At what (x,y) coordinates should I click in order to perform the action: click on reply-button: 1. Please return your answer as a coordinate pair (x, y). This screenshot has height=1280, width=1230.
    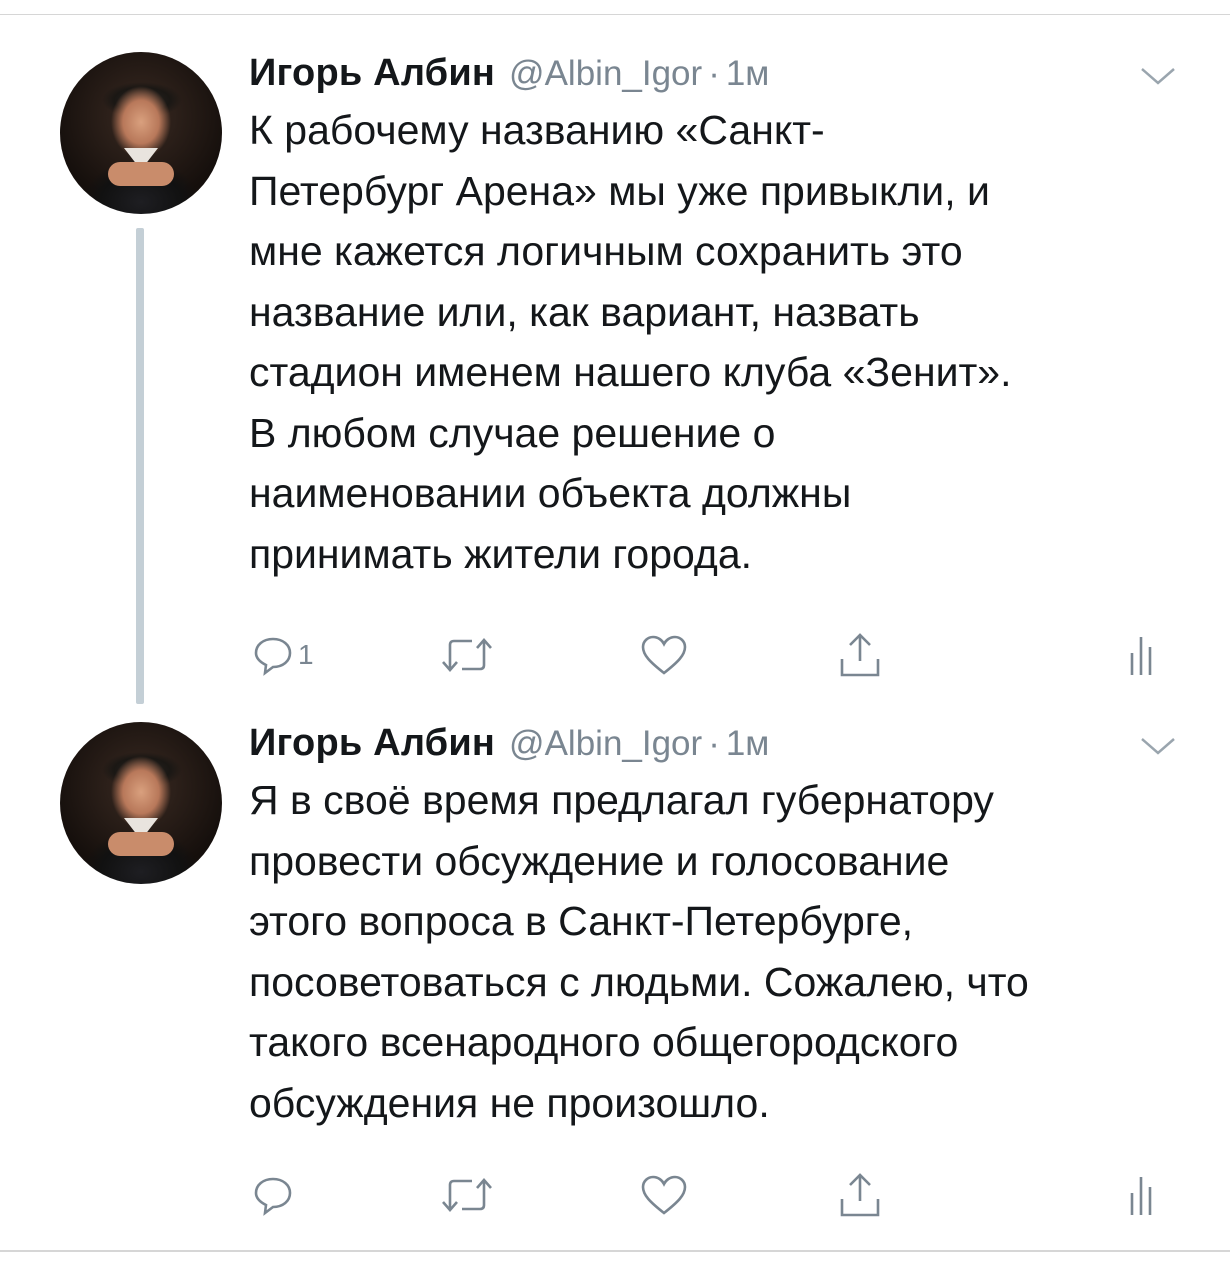
    Looking at the image, I should click on (283, 655).